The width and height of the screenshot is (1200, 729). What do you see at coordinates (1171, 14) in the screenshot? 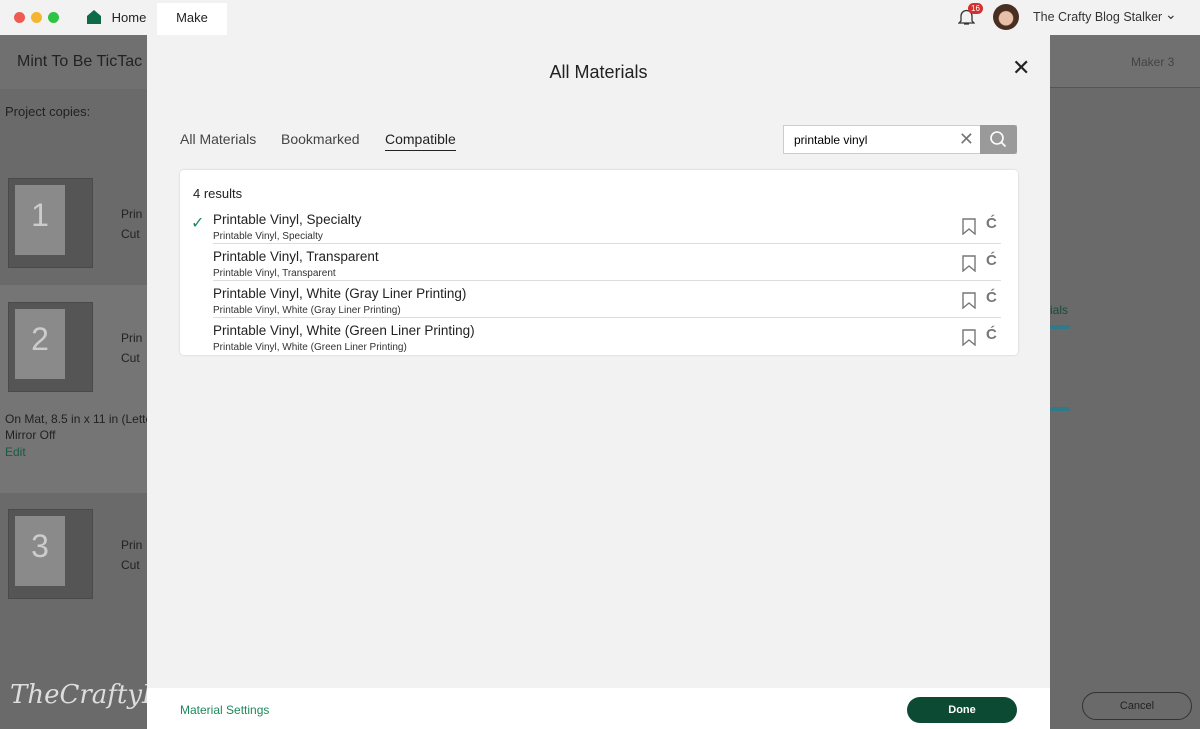
I see `chevron-down-icon: ⌄` at bounding box center [1171, 14].